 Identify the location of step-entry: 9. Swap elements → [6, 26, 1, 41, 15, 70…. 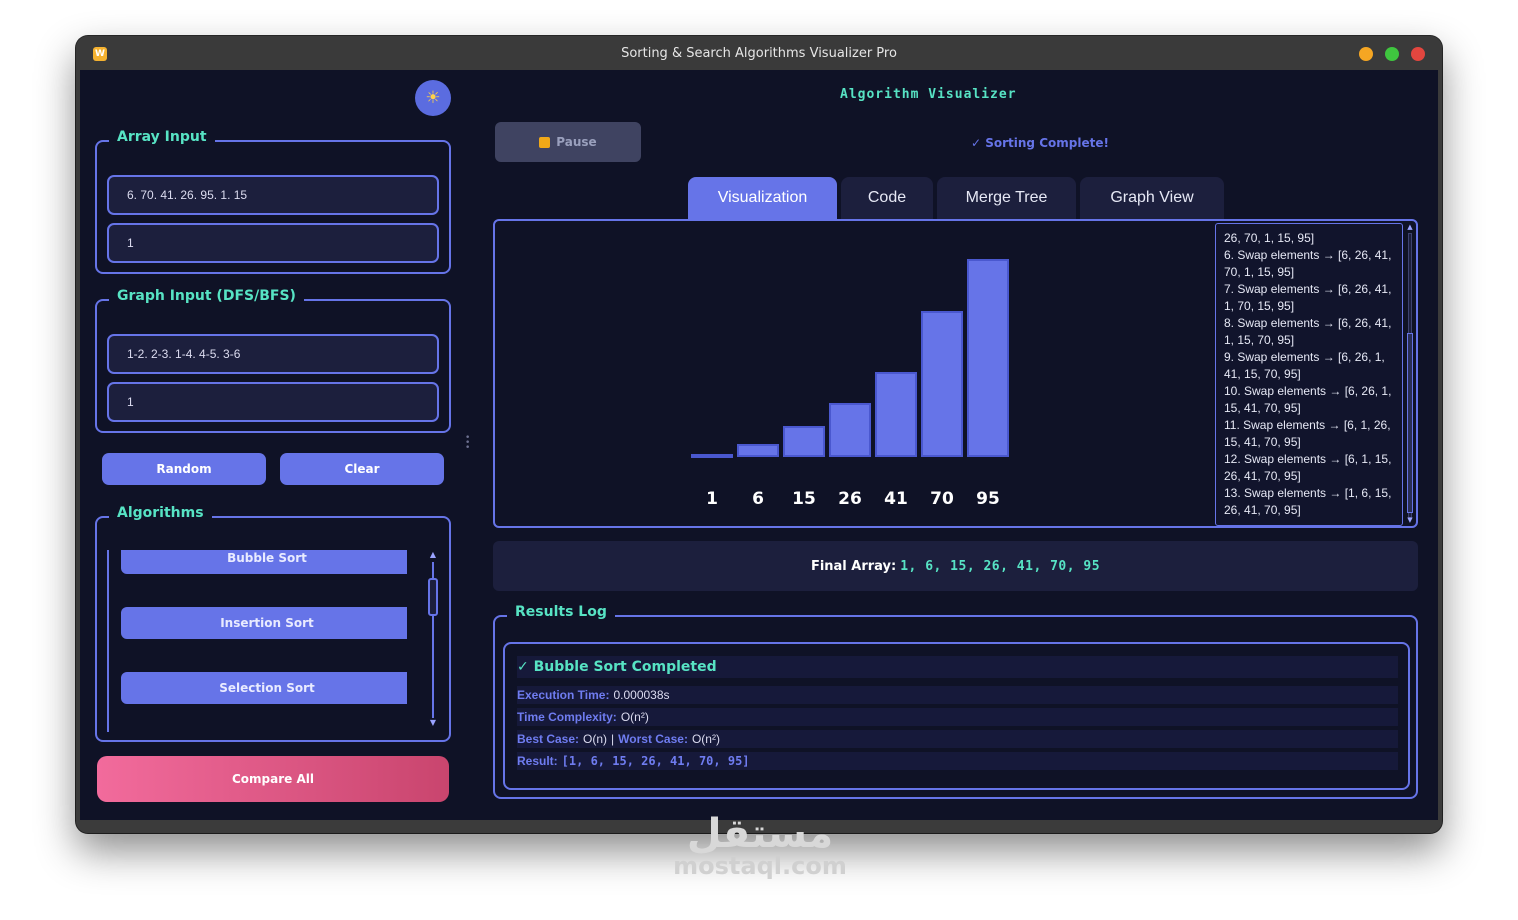
(1304, 365).